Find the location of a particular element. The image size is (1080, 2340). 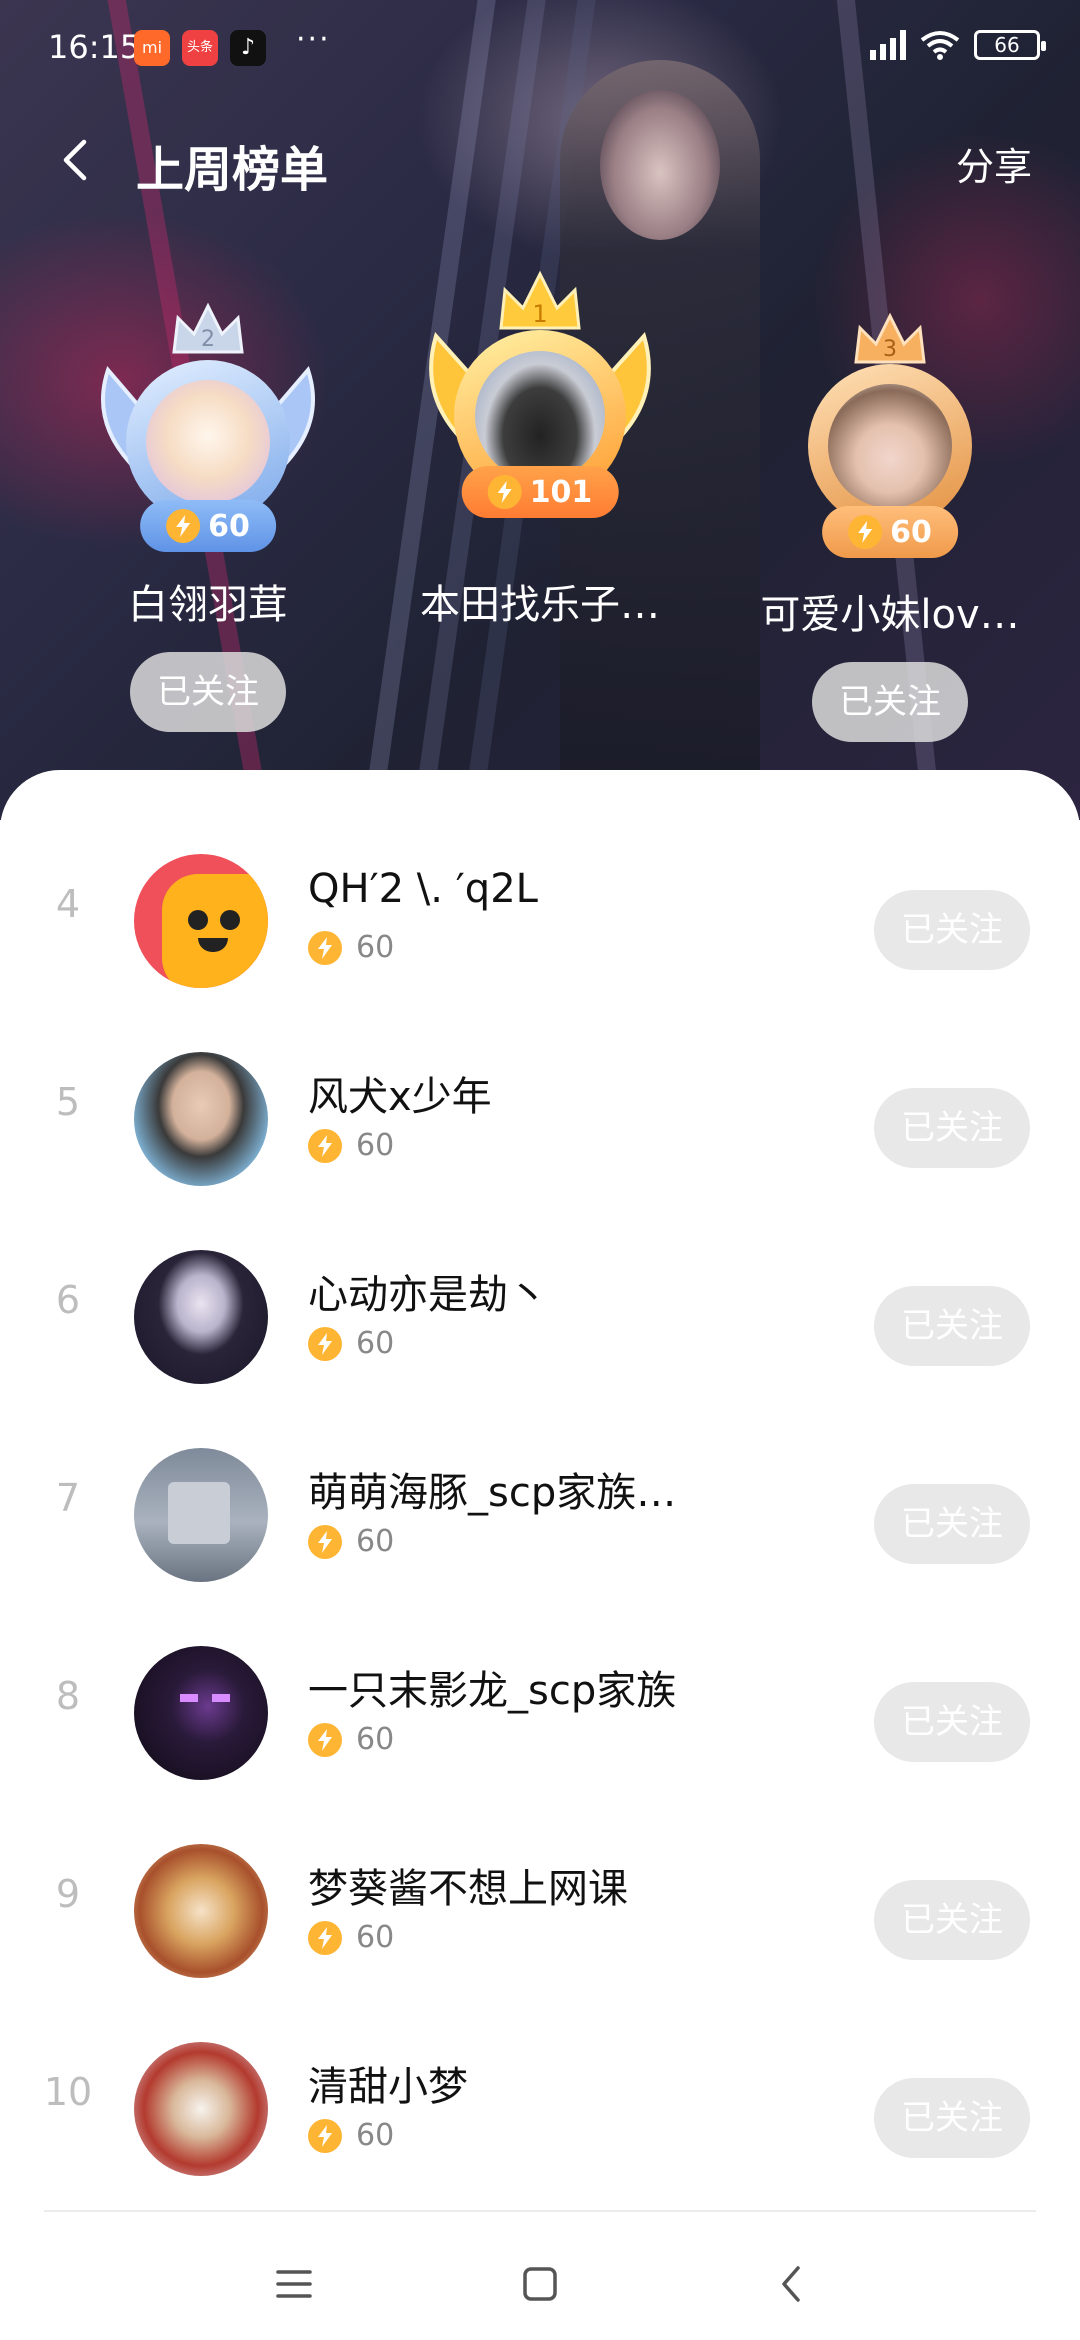

wifi-icon is located at coordinates (940, 45).